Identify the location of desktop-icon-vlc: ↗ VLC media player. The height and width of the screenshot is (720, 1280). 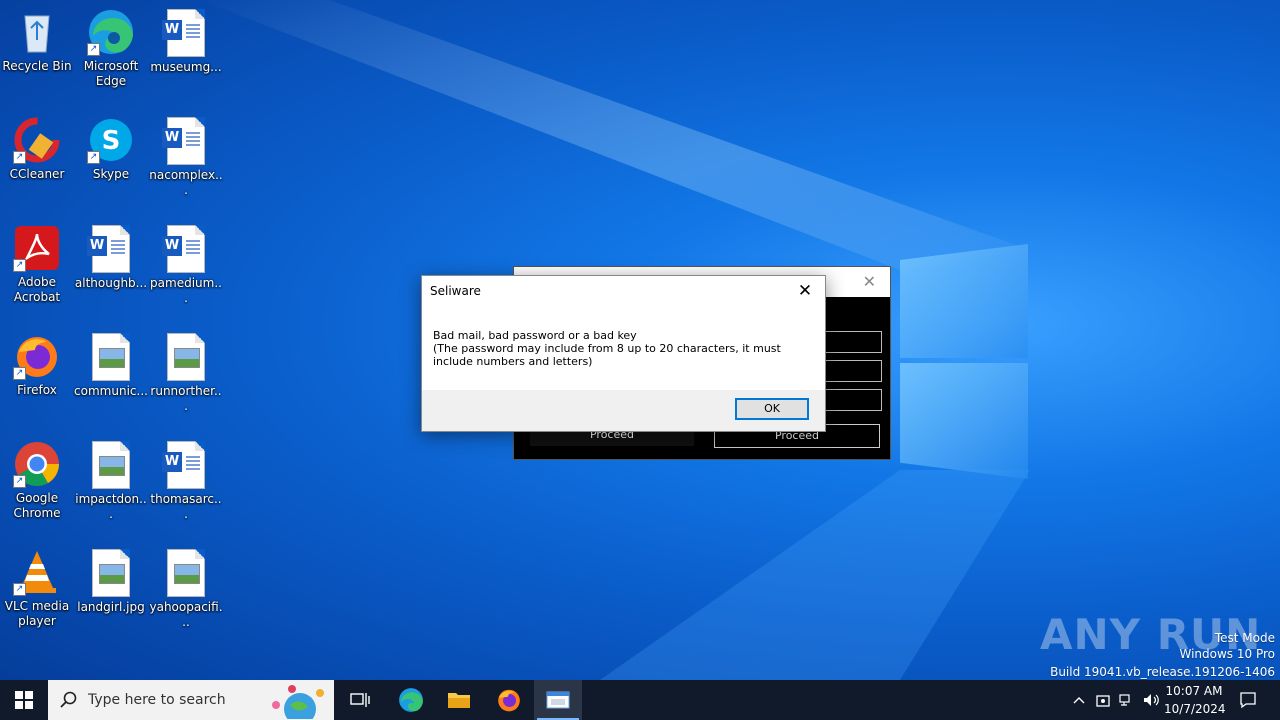
(37, 588).